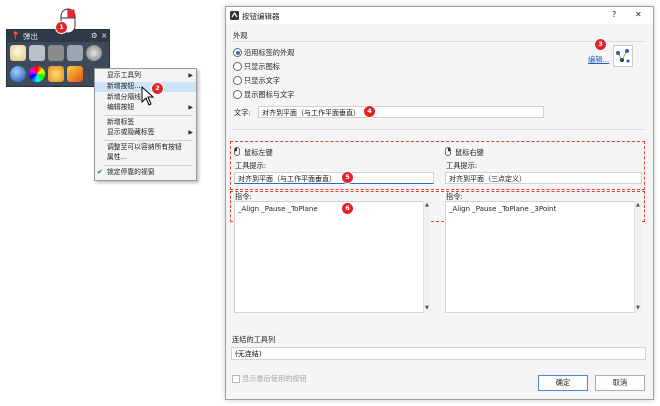 This screenshot has height=406, width=660. Describe the element at coordinates (462, 165) in the screenshot. I see `right-tooltip-label: 工具提示:` at that location.